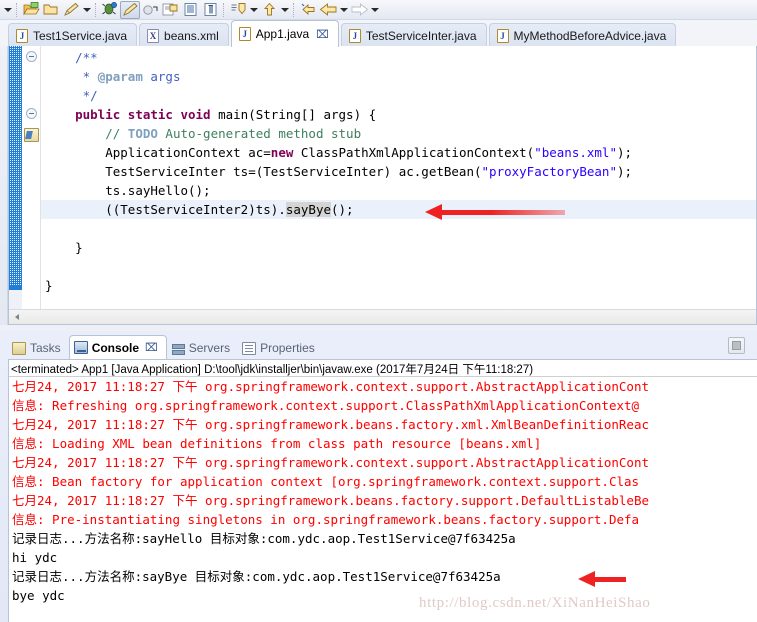  Describe the element at coordinates (86, 57) in the screenshot. I see `code-token: /**` at that location.